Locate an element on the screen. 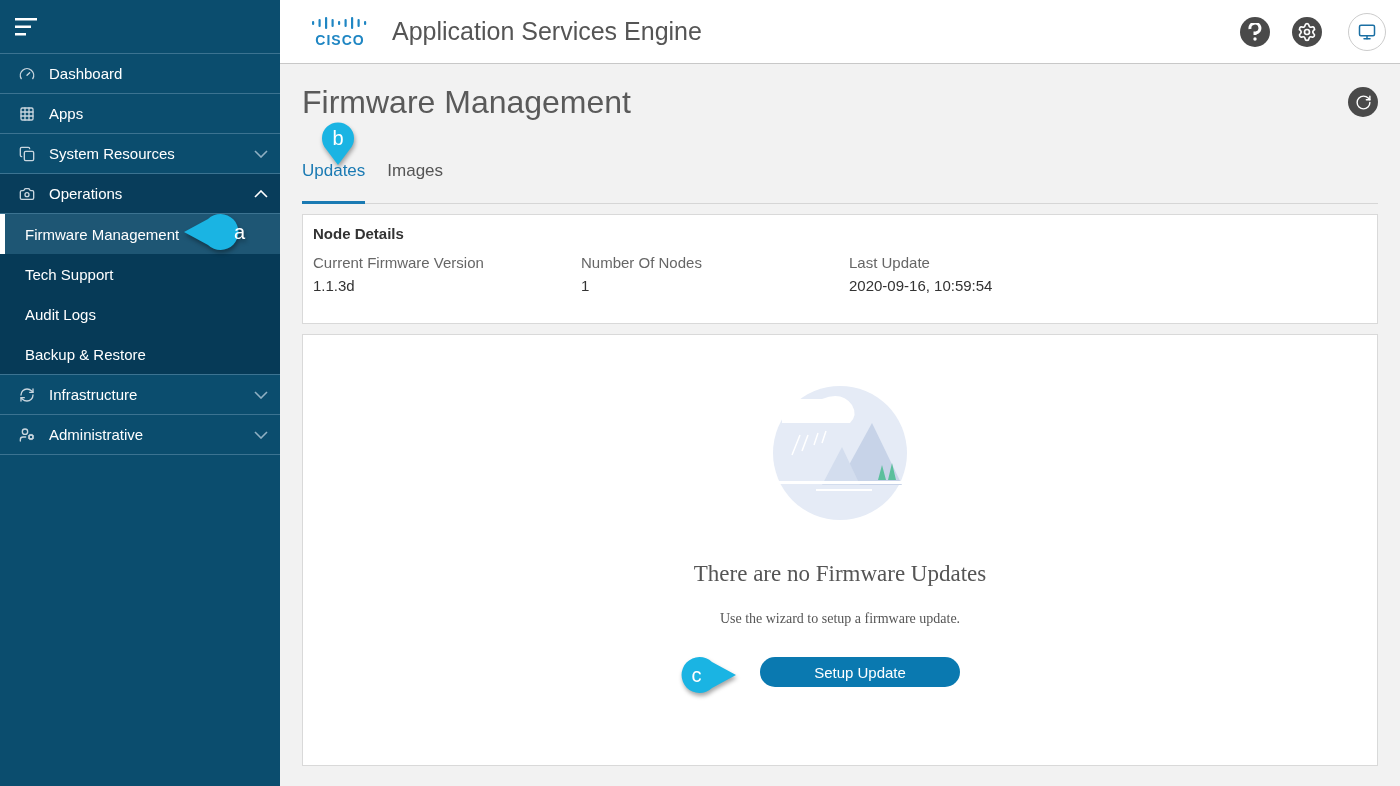  field-value: 1.1.3d is located at coordinates (334, 285).